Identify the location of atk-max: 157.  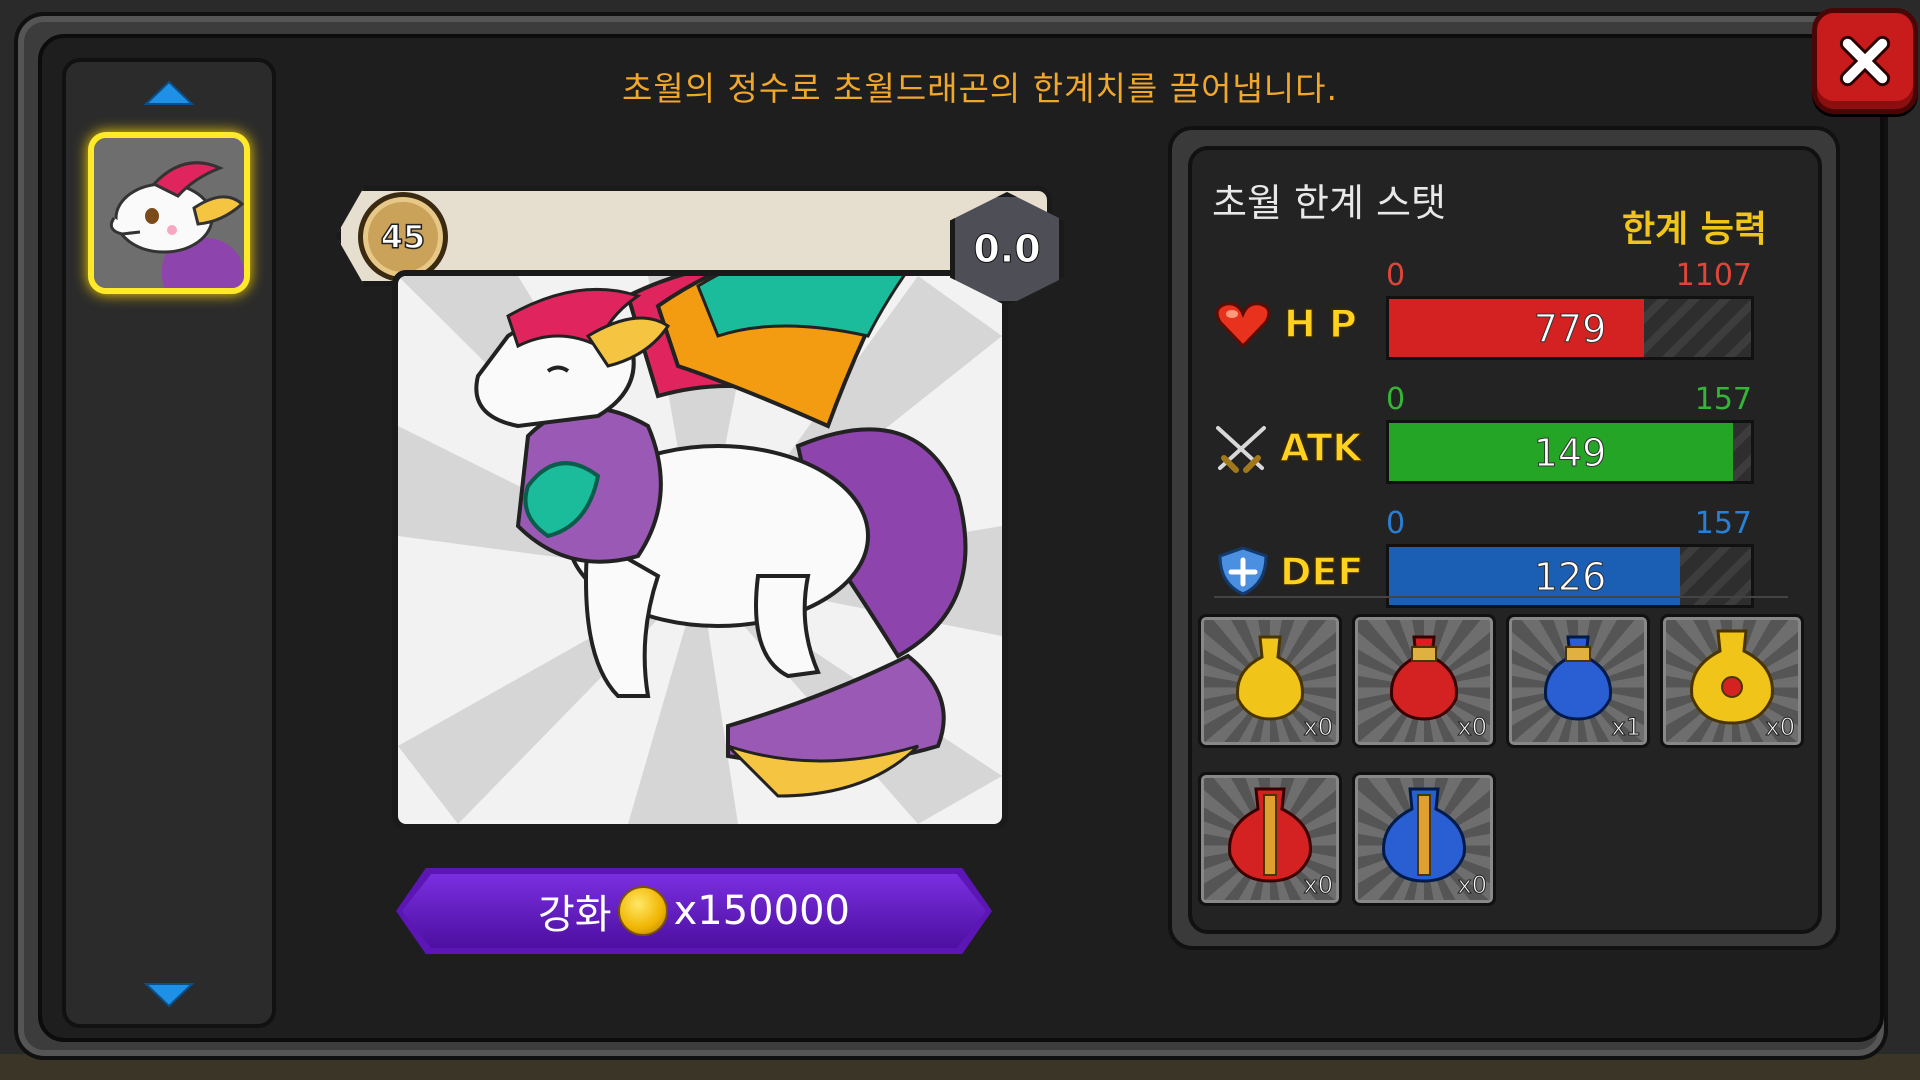
(1723, 399).